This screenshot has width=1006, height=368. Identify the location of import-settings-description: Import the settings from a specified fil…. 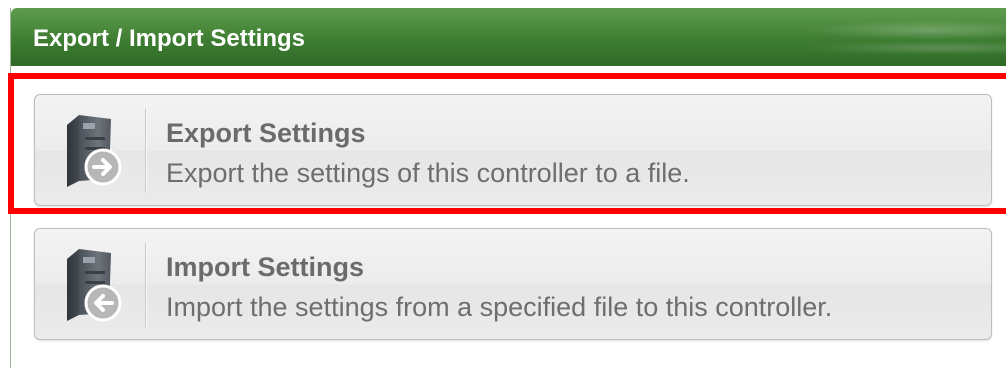
(499, 307).